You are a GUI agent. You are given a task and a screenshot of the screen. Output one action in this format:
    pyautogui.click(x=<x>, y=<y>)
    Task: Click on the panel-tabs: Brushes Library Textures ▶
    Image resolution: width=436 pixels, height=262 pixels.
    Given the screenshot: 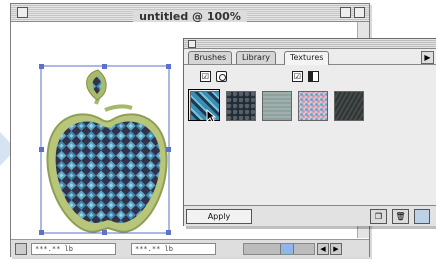 What is the action you would take?
    pyautogui.click(x=310, y=57)
    